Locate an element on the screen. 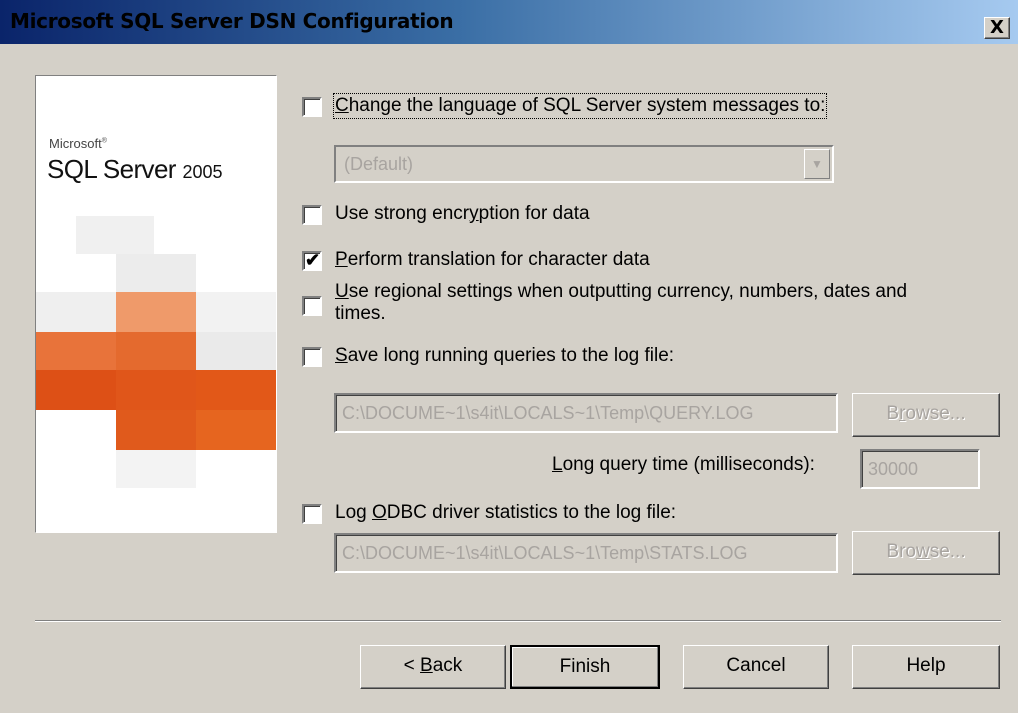 This screenshot has height=713, width=1018. help-button: Help is located at coordinates (926, 667).